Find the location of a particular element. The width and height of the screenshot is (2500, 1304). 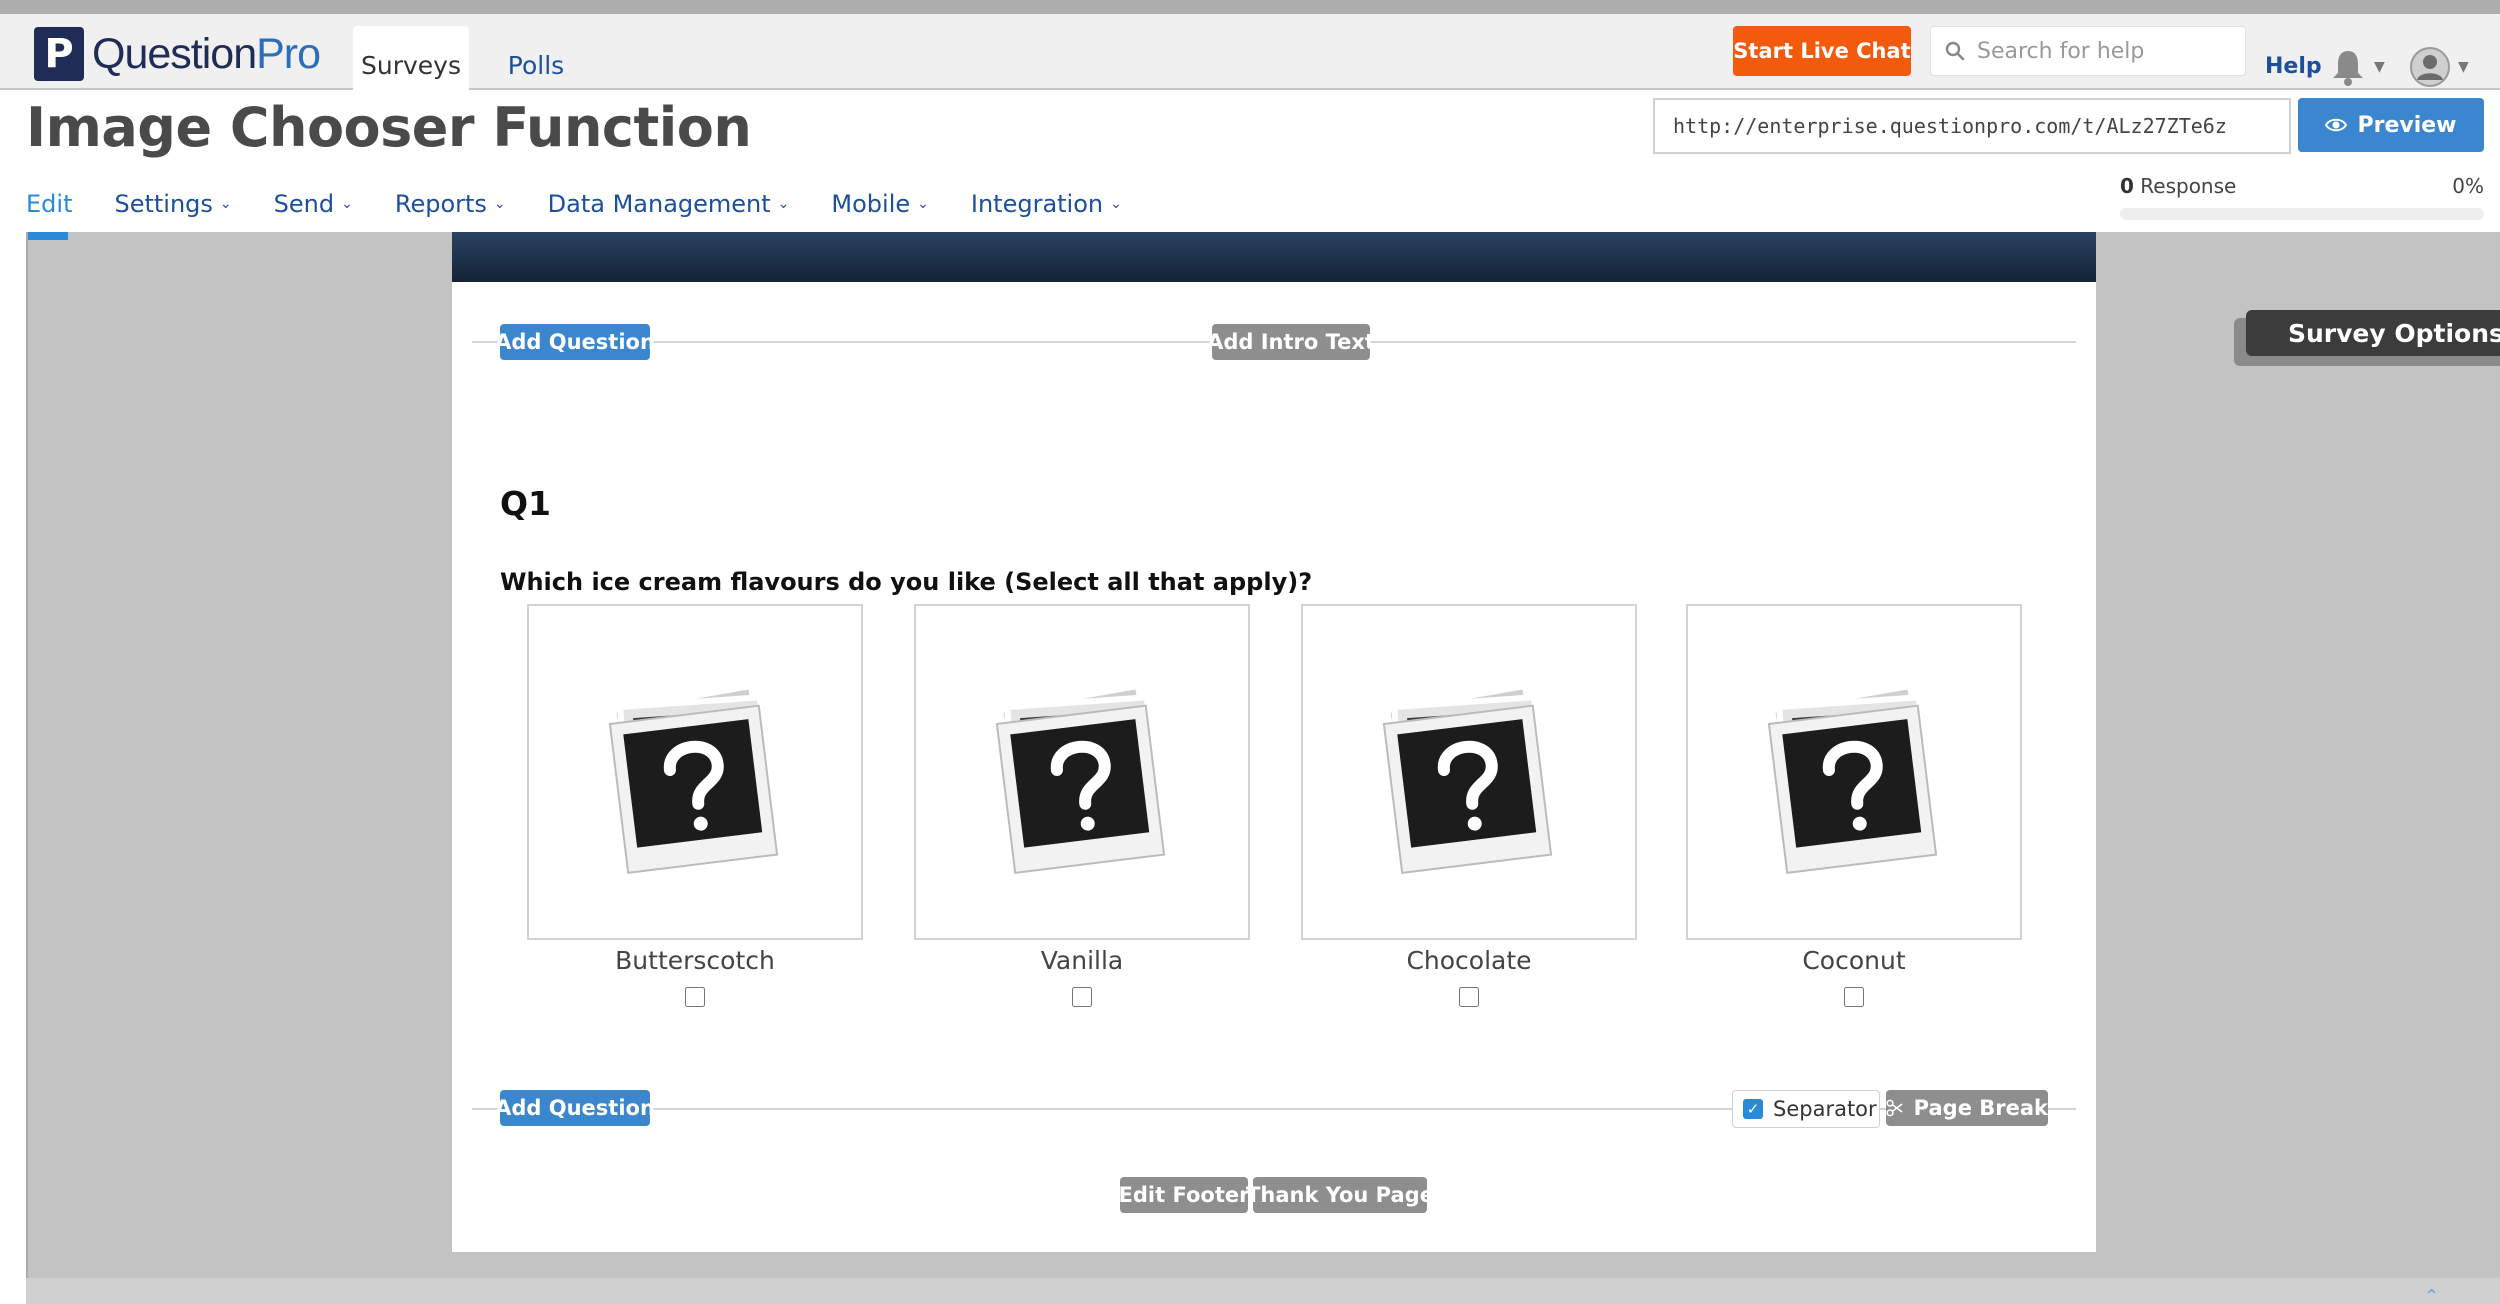

response-label: Response is located at coordinates (2188, 186).